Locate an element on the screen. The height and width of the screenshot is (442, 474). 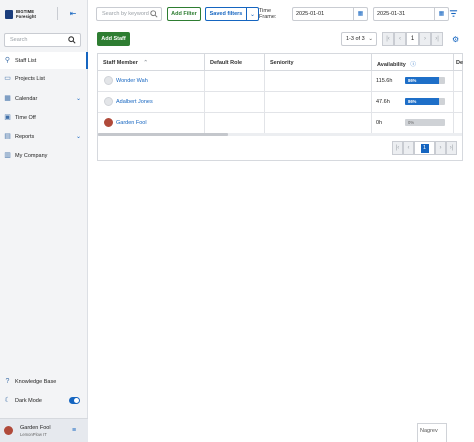
availability-percent: 0% is located at coordinates (411, 122).